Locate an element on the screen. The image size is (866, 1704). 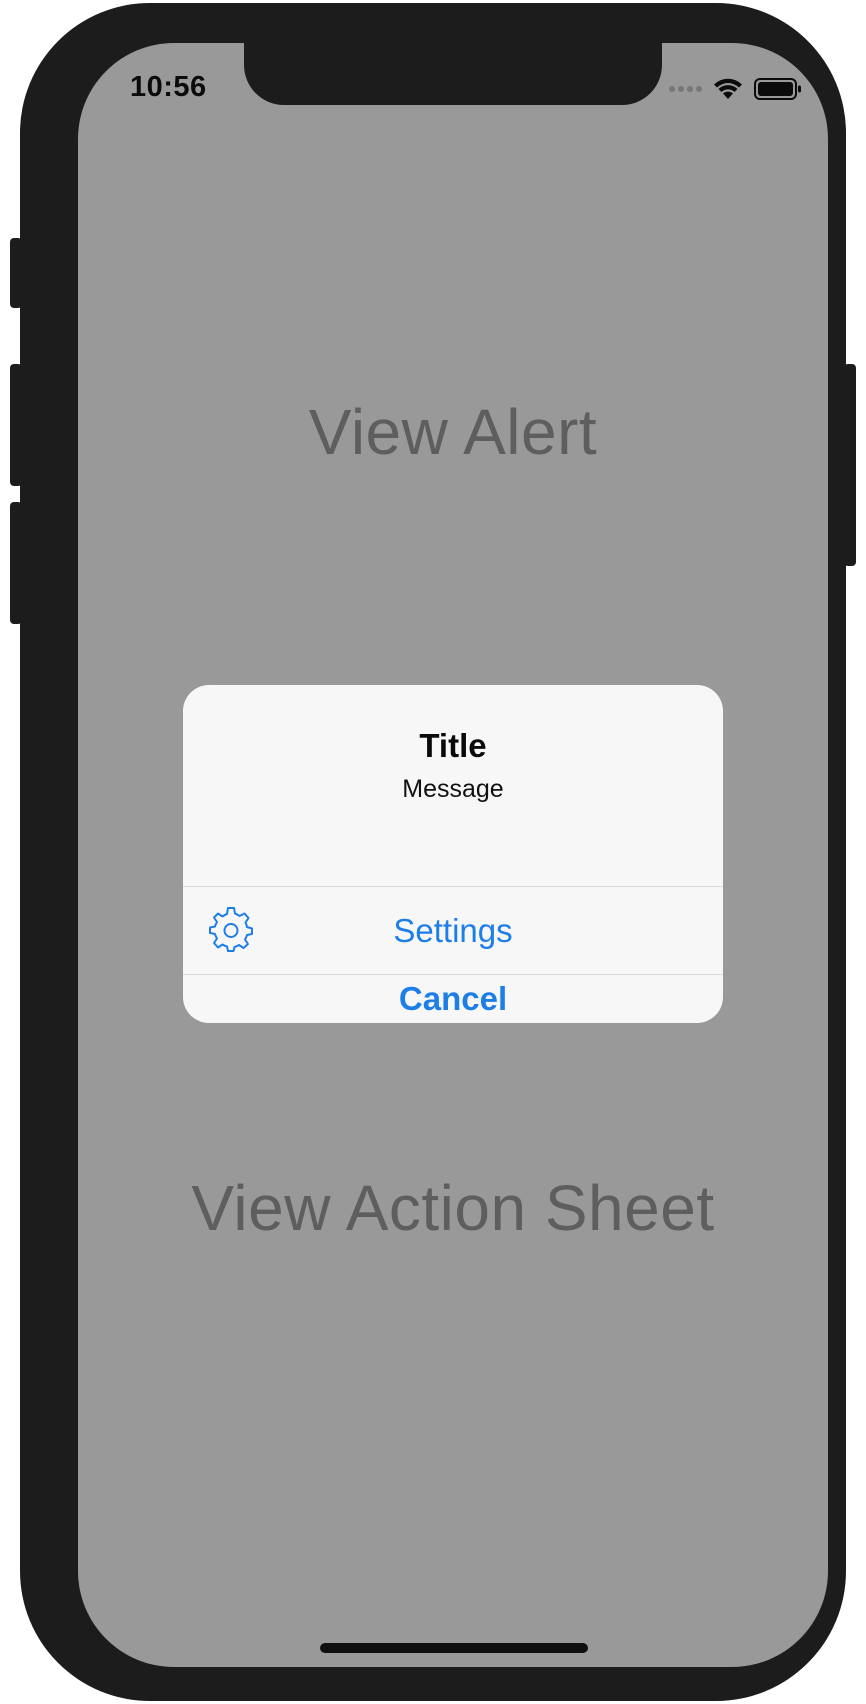
cellular-signal-icon is located at coordinates (685, 89).